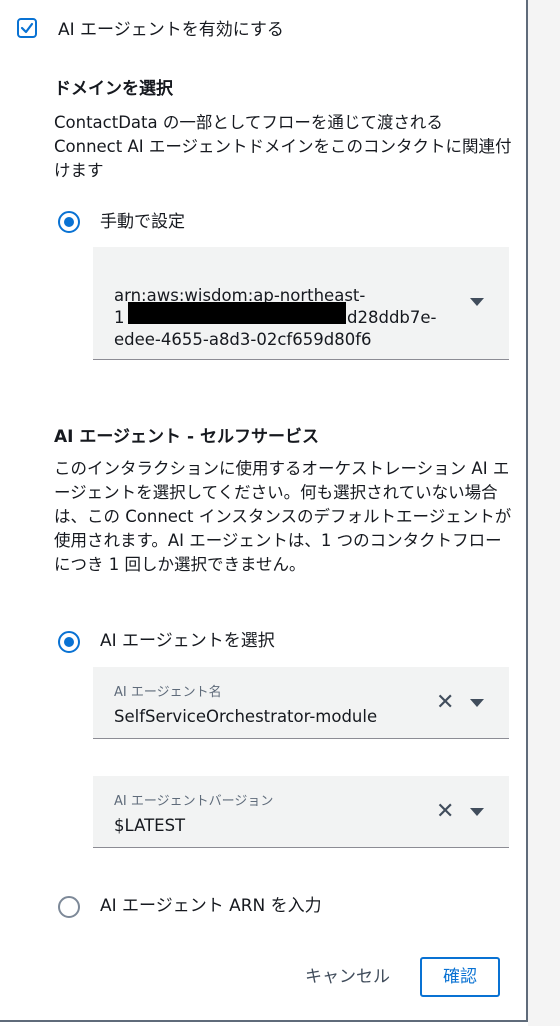 Image resolution: width=560 pixels, height=1026 pixels. Describe the element at coordinates (113, 89) in the screenshot. I see `domain-section-title: ドメインを選択` at that location.